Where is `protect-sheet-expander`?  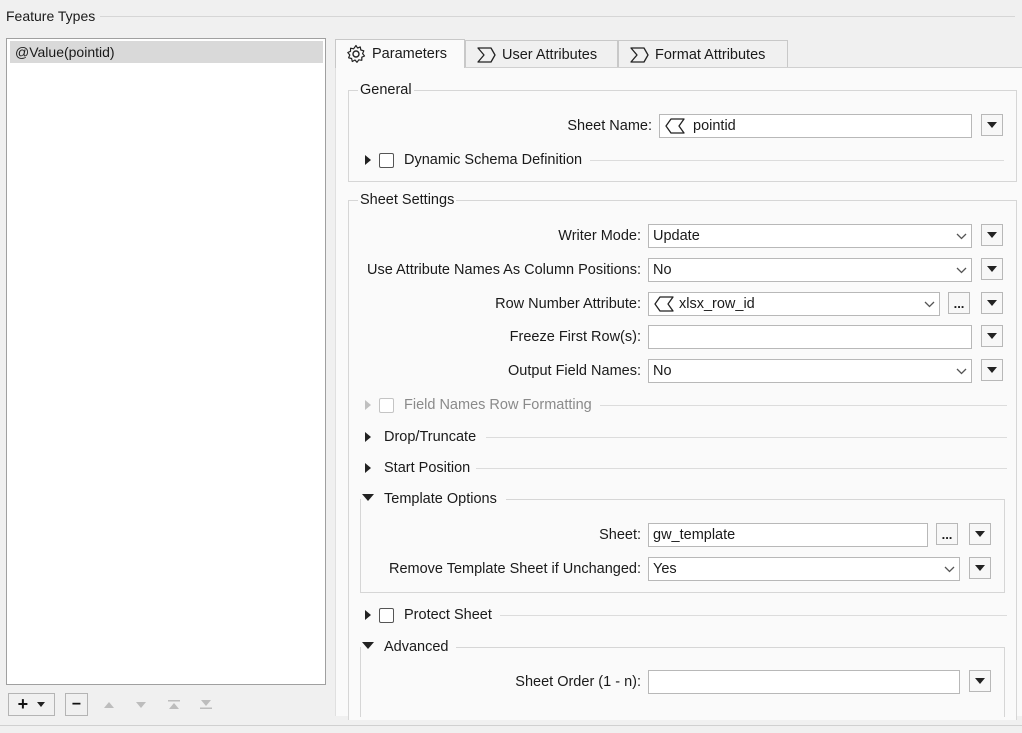 protect-sheet-expander is located at coordinates (368, 615).